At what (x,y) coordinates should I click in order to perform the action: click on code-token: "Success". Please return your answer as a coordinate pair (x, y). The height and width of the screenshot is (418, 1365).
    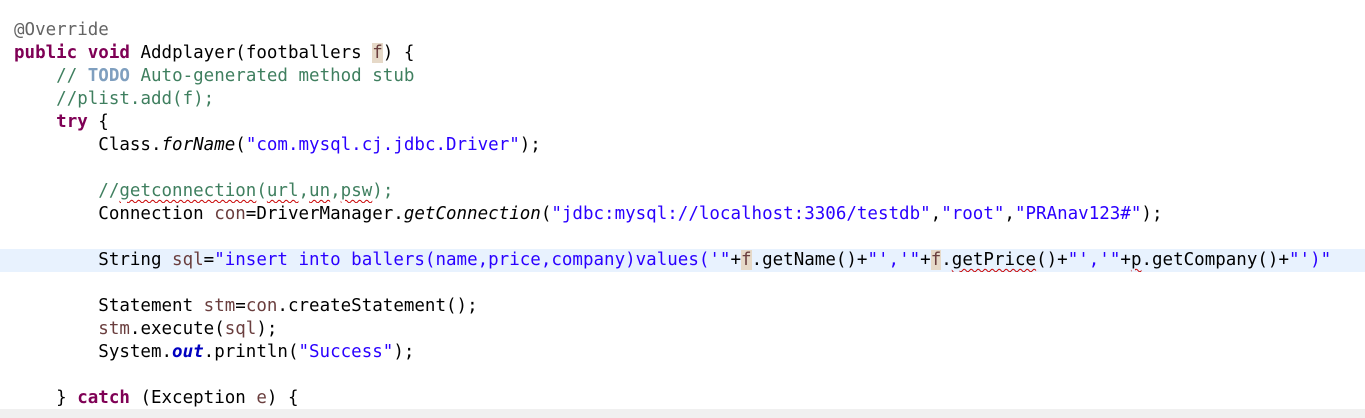
    Looking at the image, I should click on (346, 352).